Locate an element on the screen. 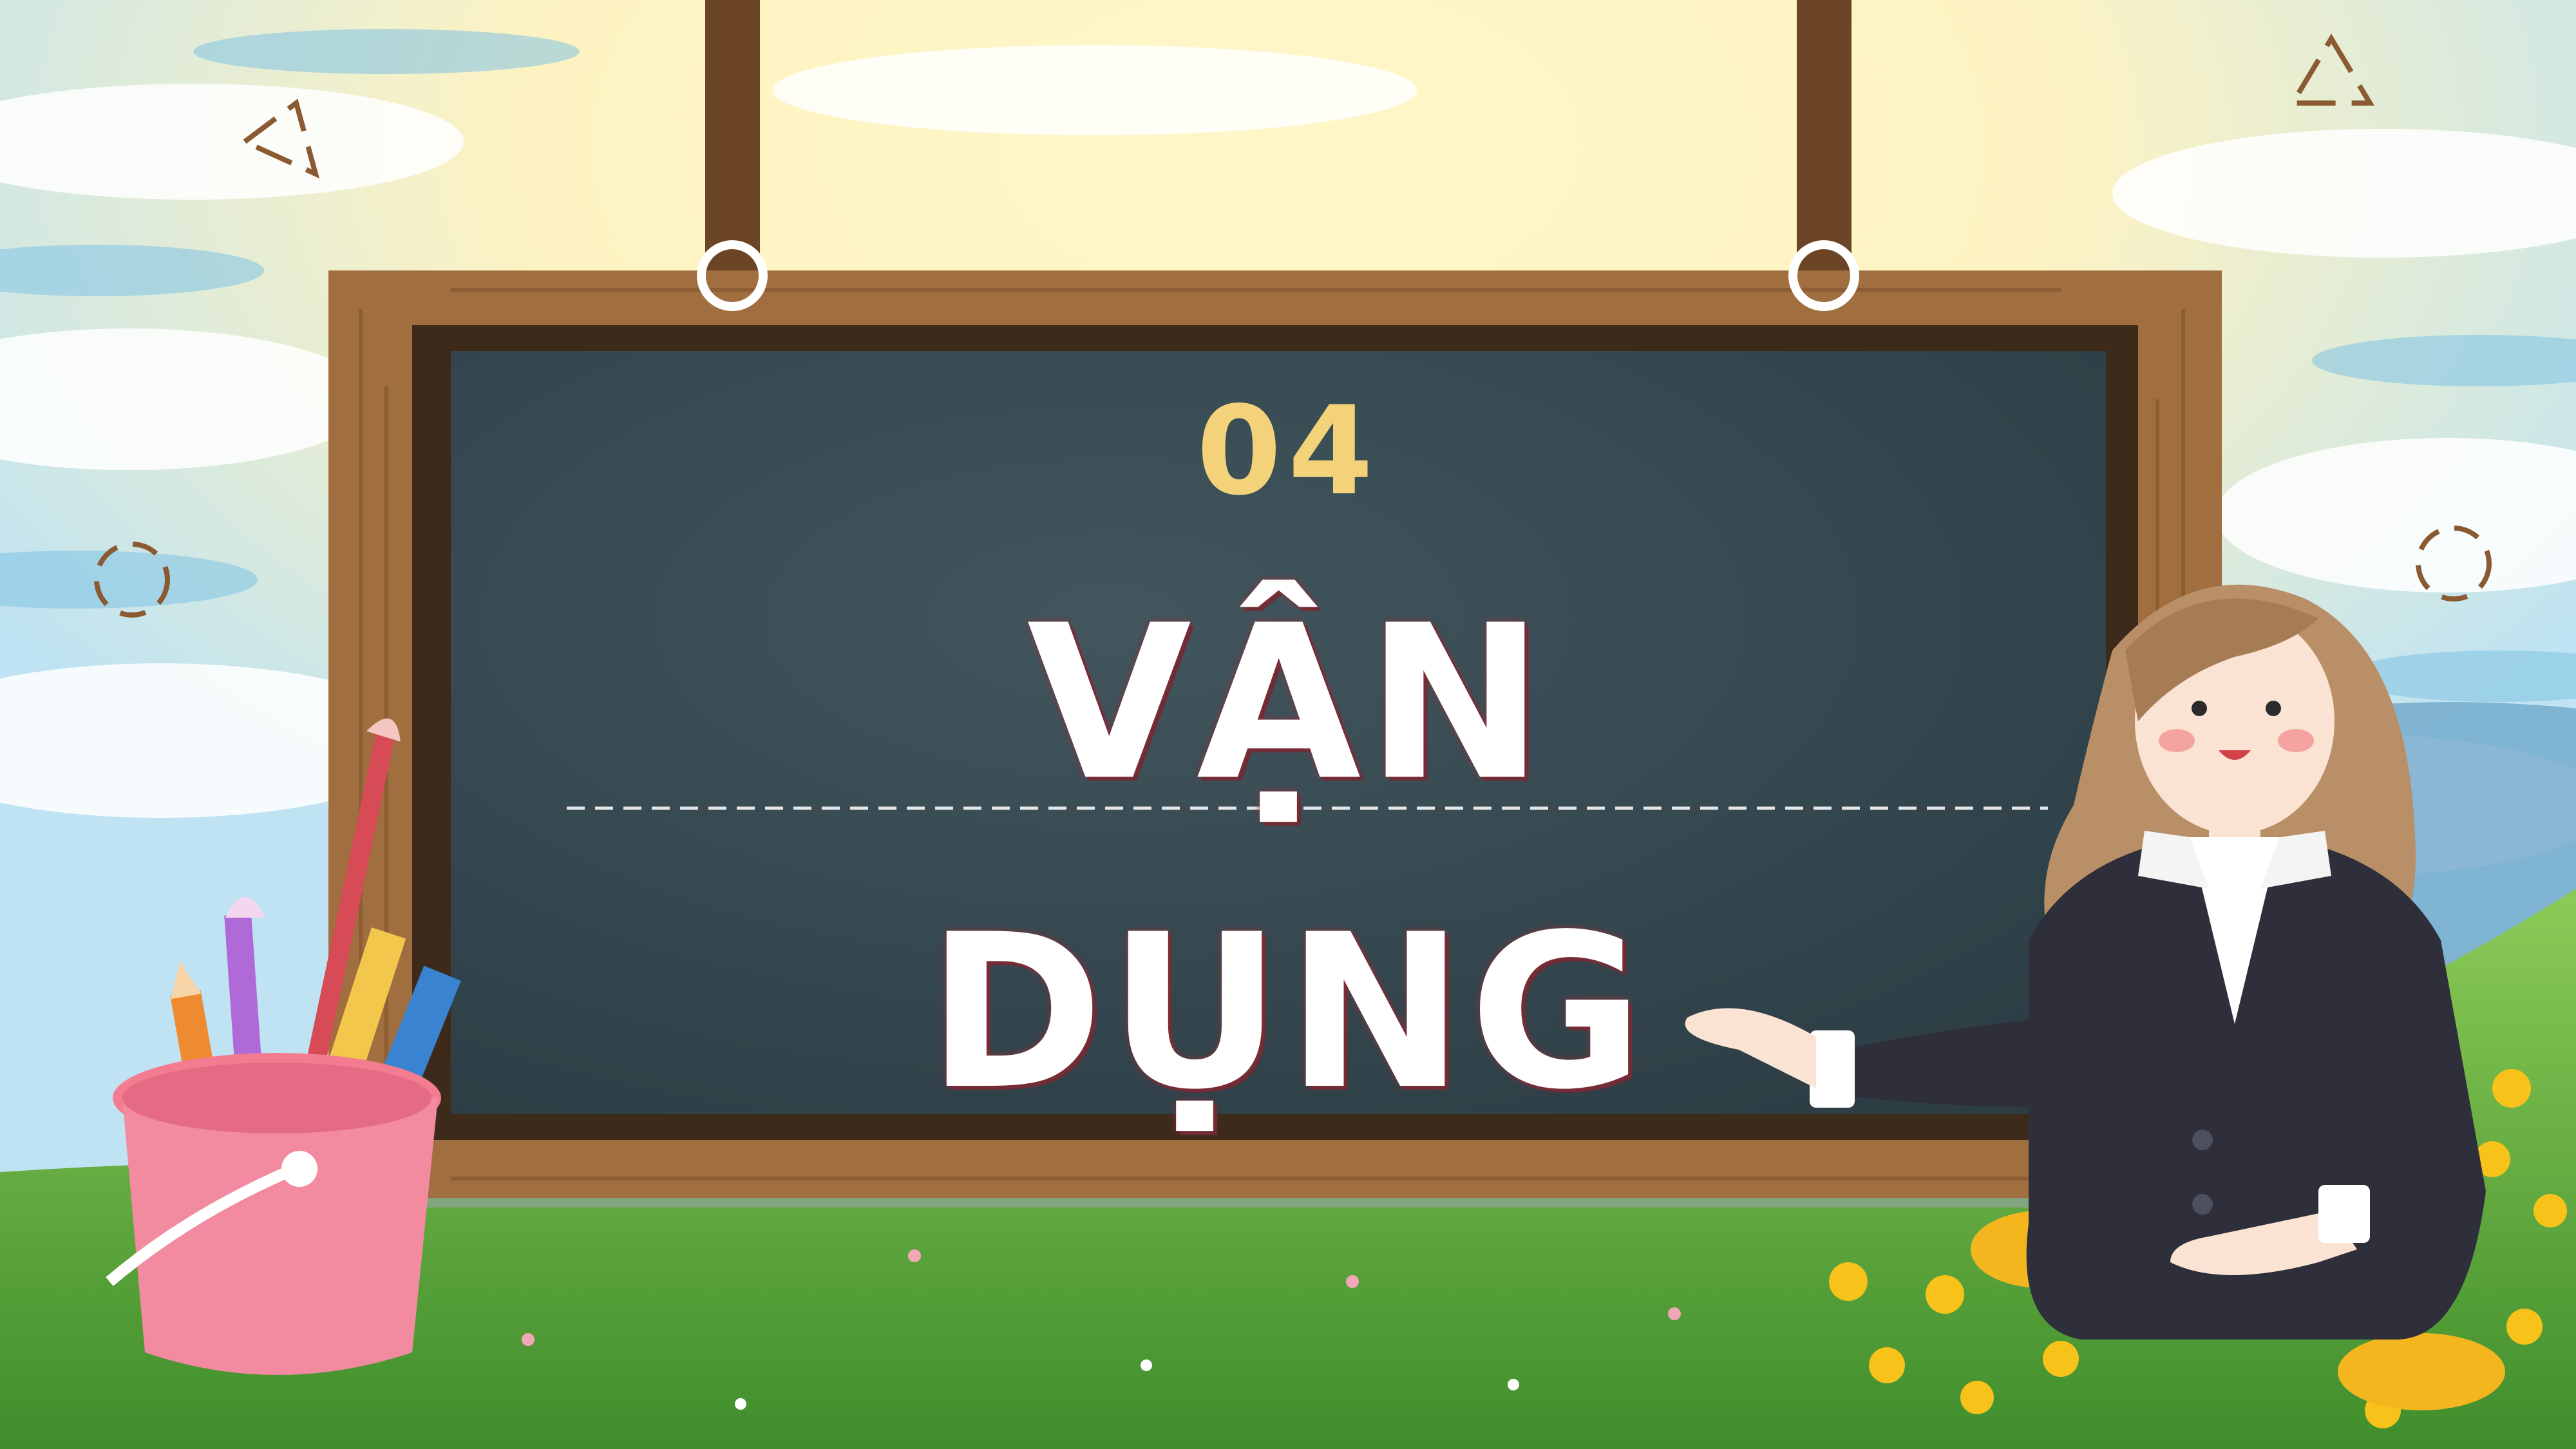 The width and height of the screenshot is (2576, 1449). section-number: 04 is located at coordinates (1288, 451).